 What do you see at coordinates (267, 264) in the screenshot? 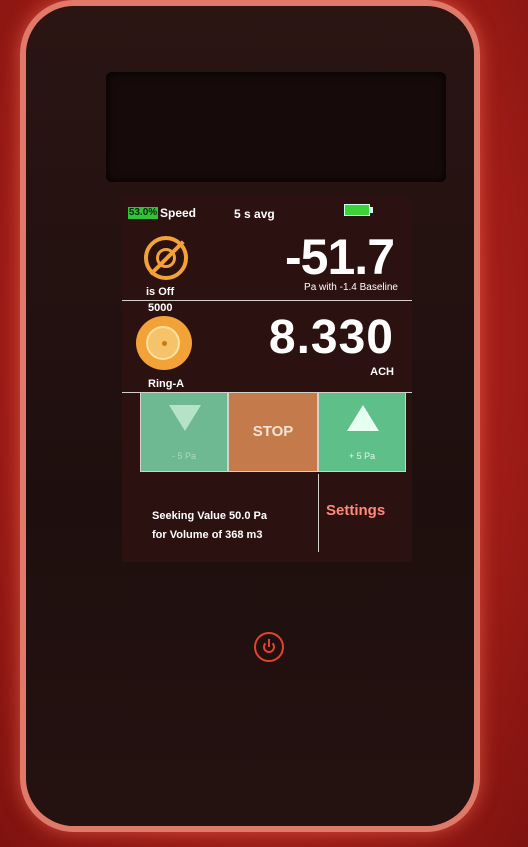
I see `pressure-row: is Off -51.7 Pa with -1.4 Baseline` at bounding box center [267, 264].